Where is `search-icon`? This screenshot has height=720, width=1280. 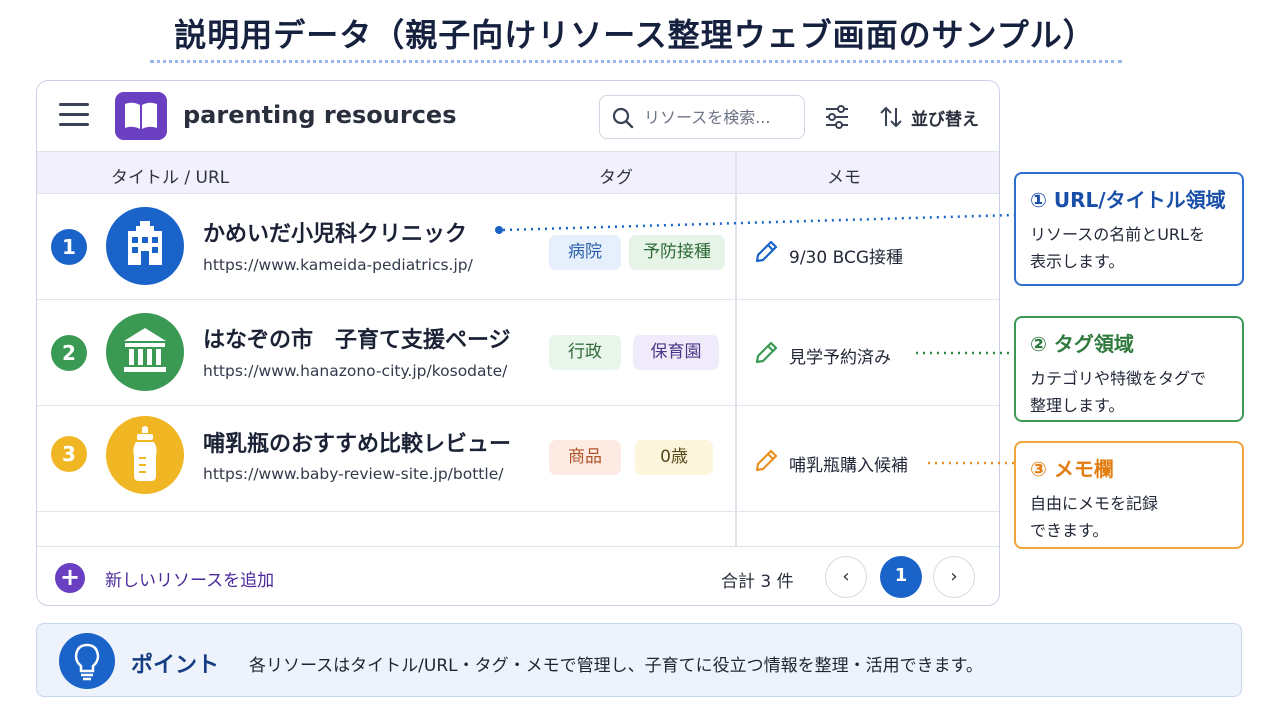 search-icon is located at coordinates (623, 118).